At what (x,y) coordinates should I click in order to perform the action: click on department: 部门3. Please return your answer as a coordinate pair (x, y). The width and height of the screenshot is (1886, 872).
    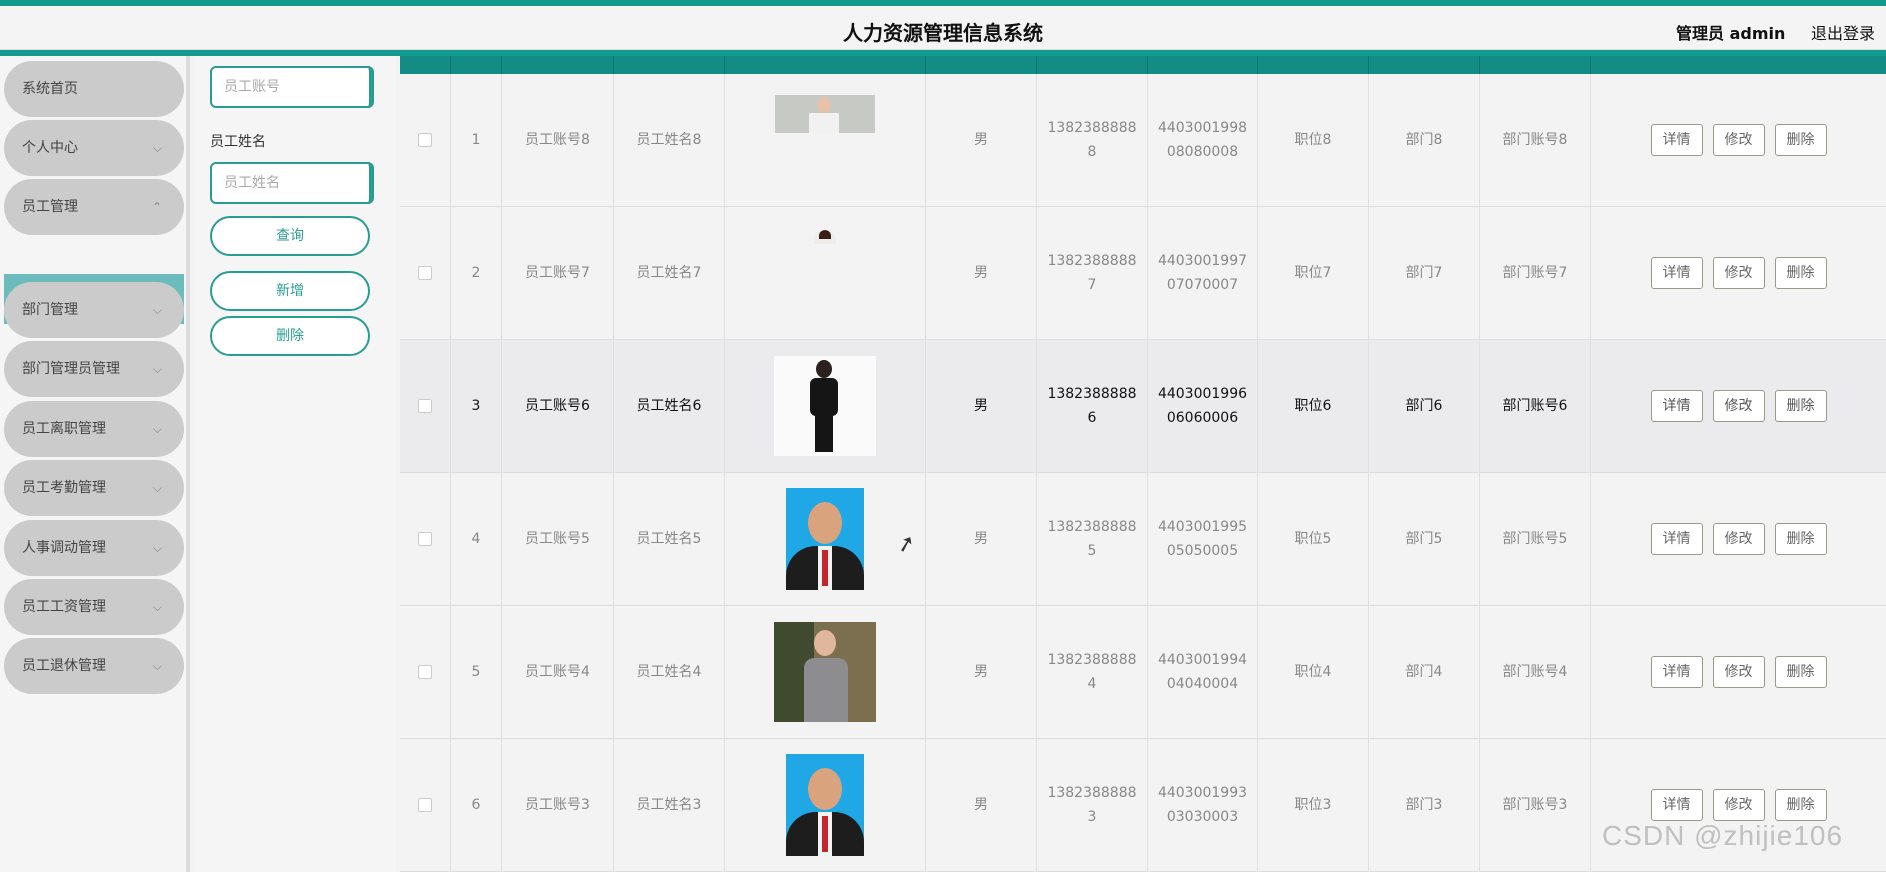
    Looking at the image, I should click on (1424, 805).